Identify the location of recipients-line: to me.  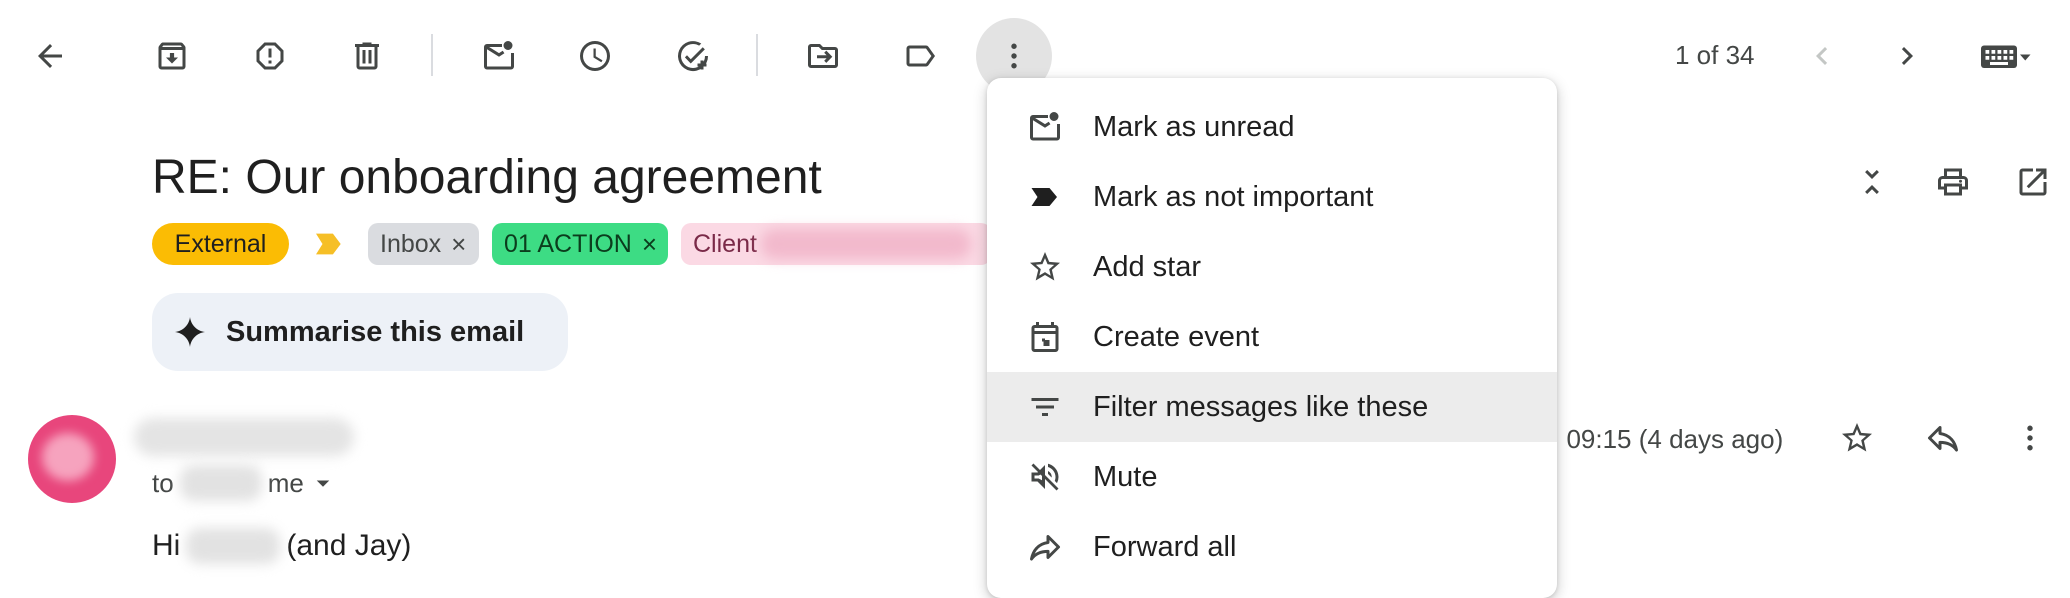
(245, 483).